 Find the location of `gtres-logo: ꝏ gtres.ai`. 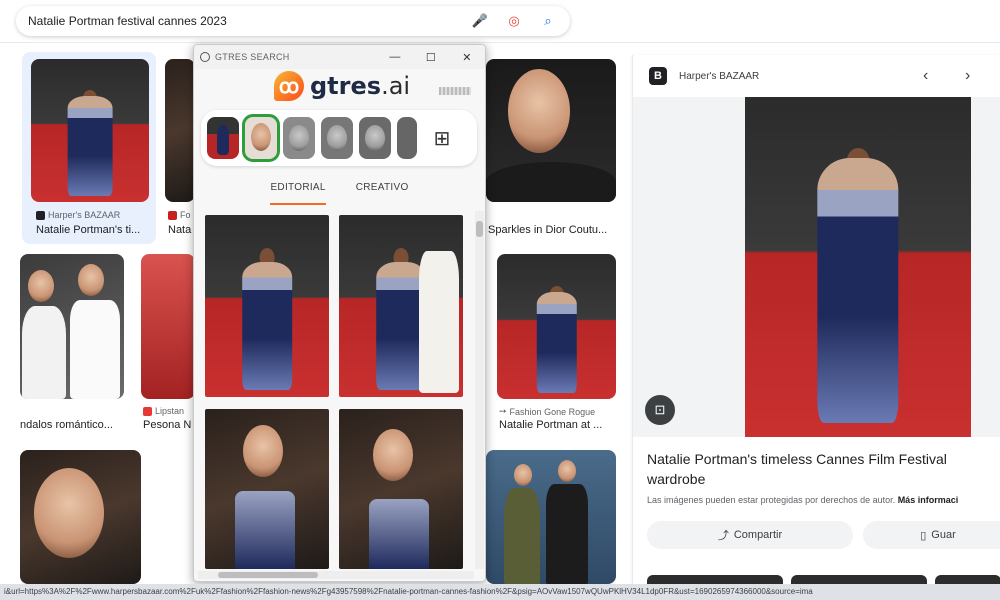

gtres-logo: ꝏ gtres.ai is located at coordinates (342, 86).